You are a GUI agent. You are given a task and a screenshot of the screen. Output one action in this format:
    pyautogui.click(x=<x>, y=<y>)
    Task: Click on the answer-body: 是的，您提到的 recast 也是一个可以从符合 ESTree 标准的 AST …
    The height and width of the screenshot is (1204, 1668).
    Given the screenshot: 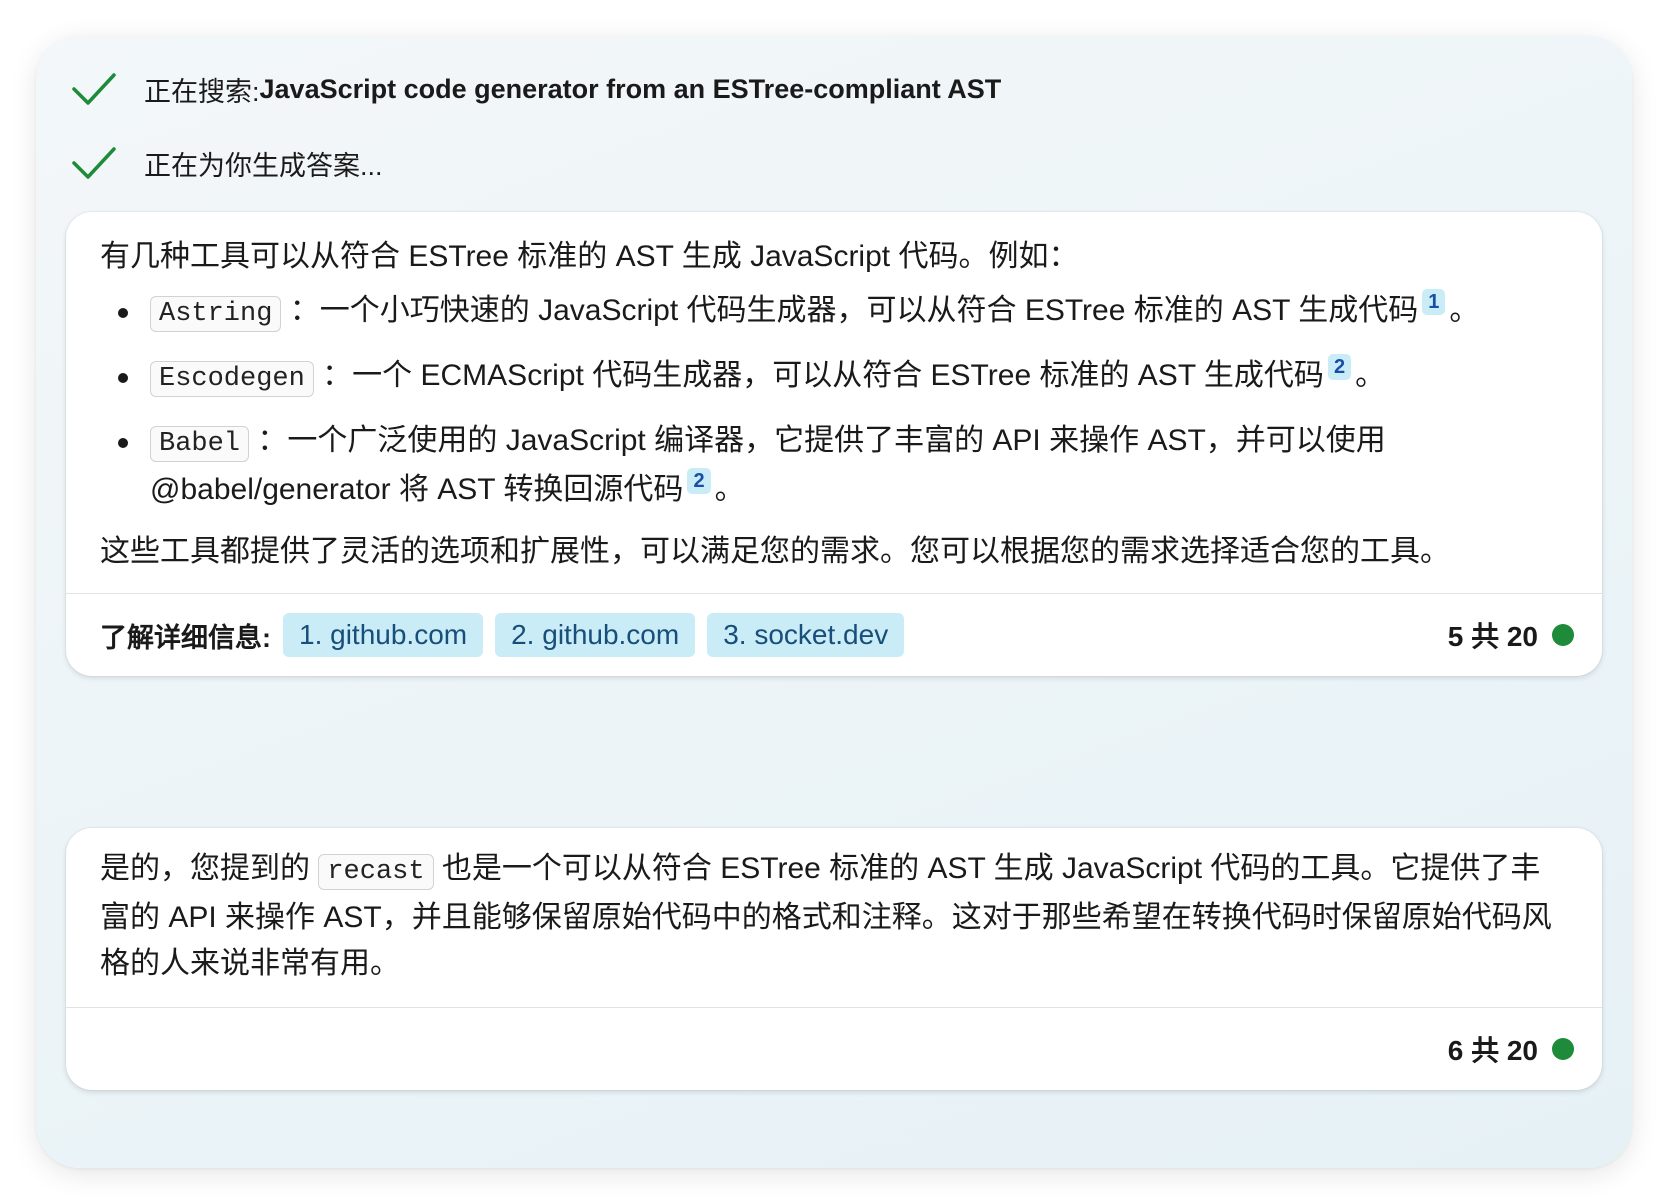 What is the action you would take?
    pyautogui.click(x=834, y=917)
    